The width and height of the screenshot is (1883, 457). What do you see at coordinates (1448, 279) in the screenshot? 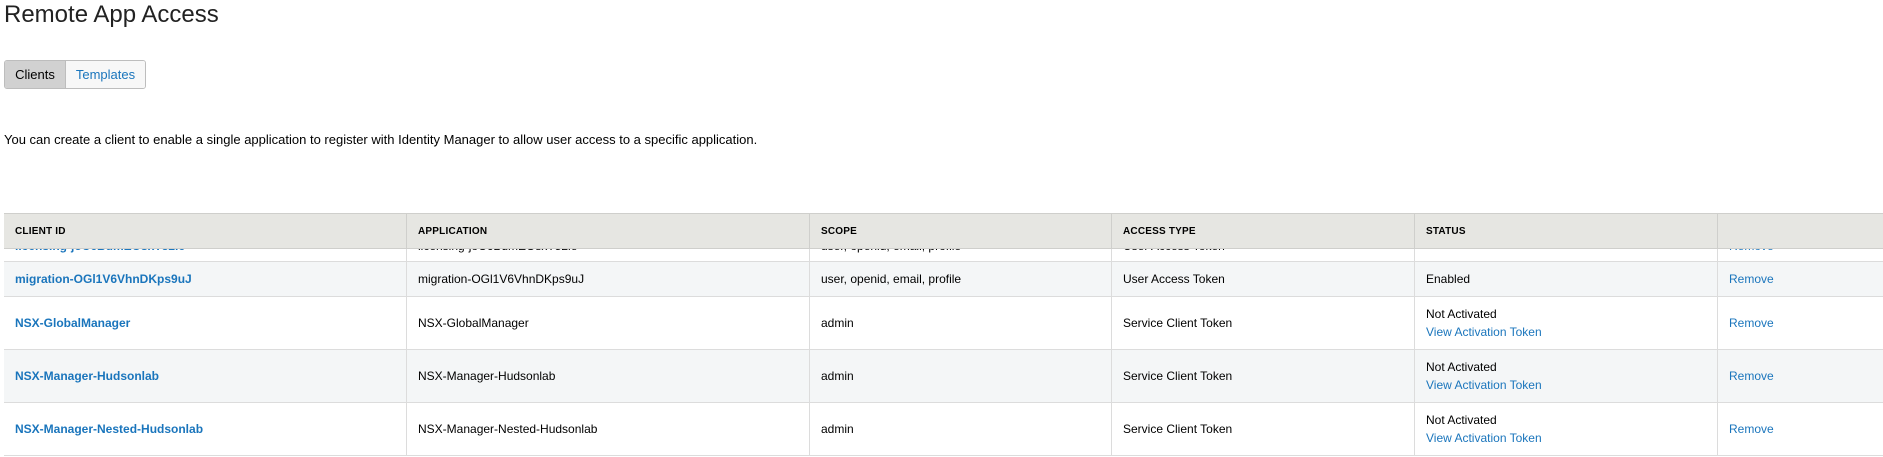
I see `status-text: Enabled` at bounding box center [1448, 279].